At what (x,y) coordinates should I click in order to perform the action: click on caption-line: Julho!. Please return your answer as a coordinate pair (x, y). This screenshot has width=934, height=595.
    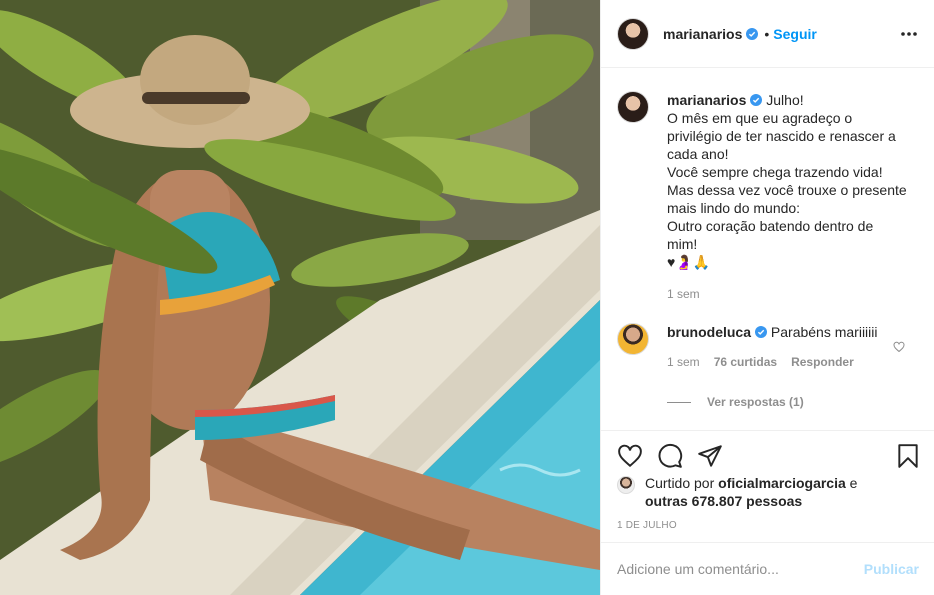
    Looking at the image, I should click on (785, 100).